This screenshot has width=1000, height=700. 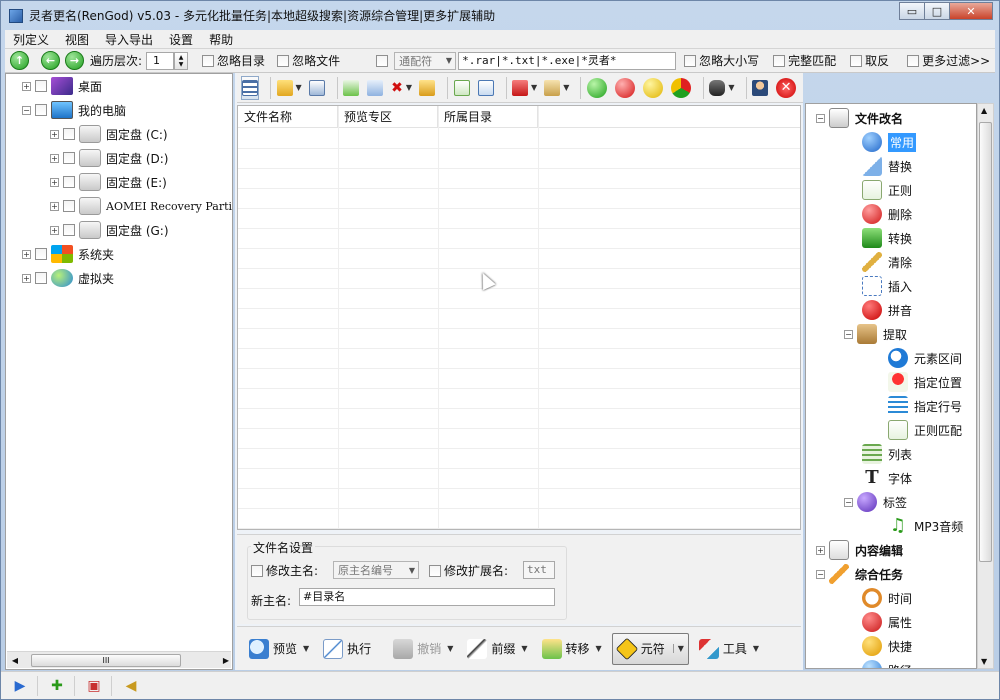 I want to click on tree-node-delete: 删除, so click(x=887, y=214).